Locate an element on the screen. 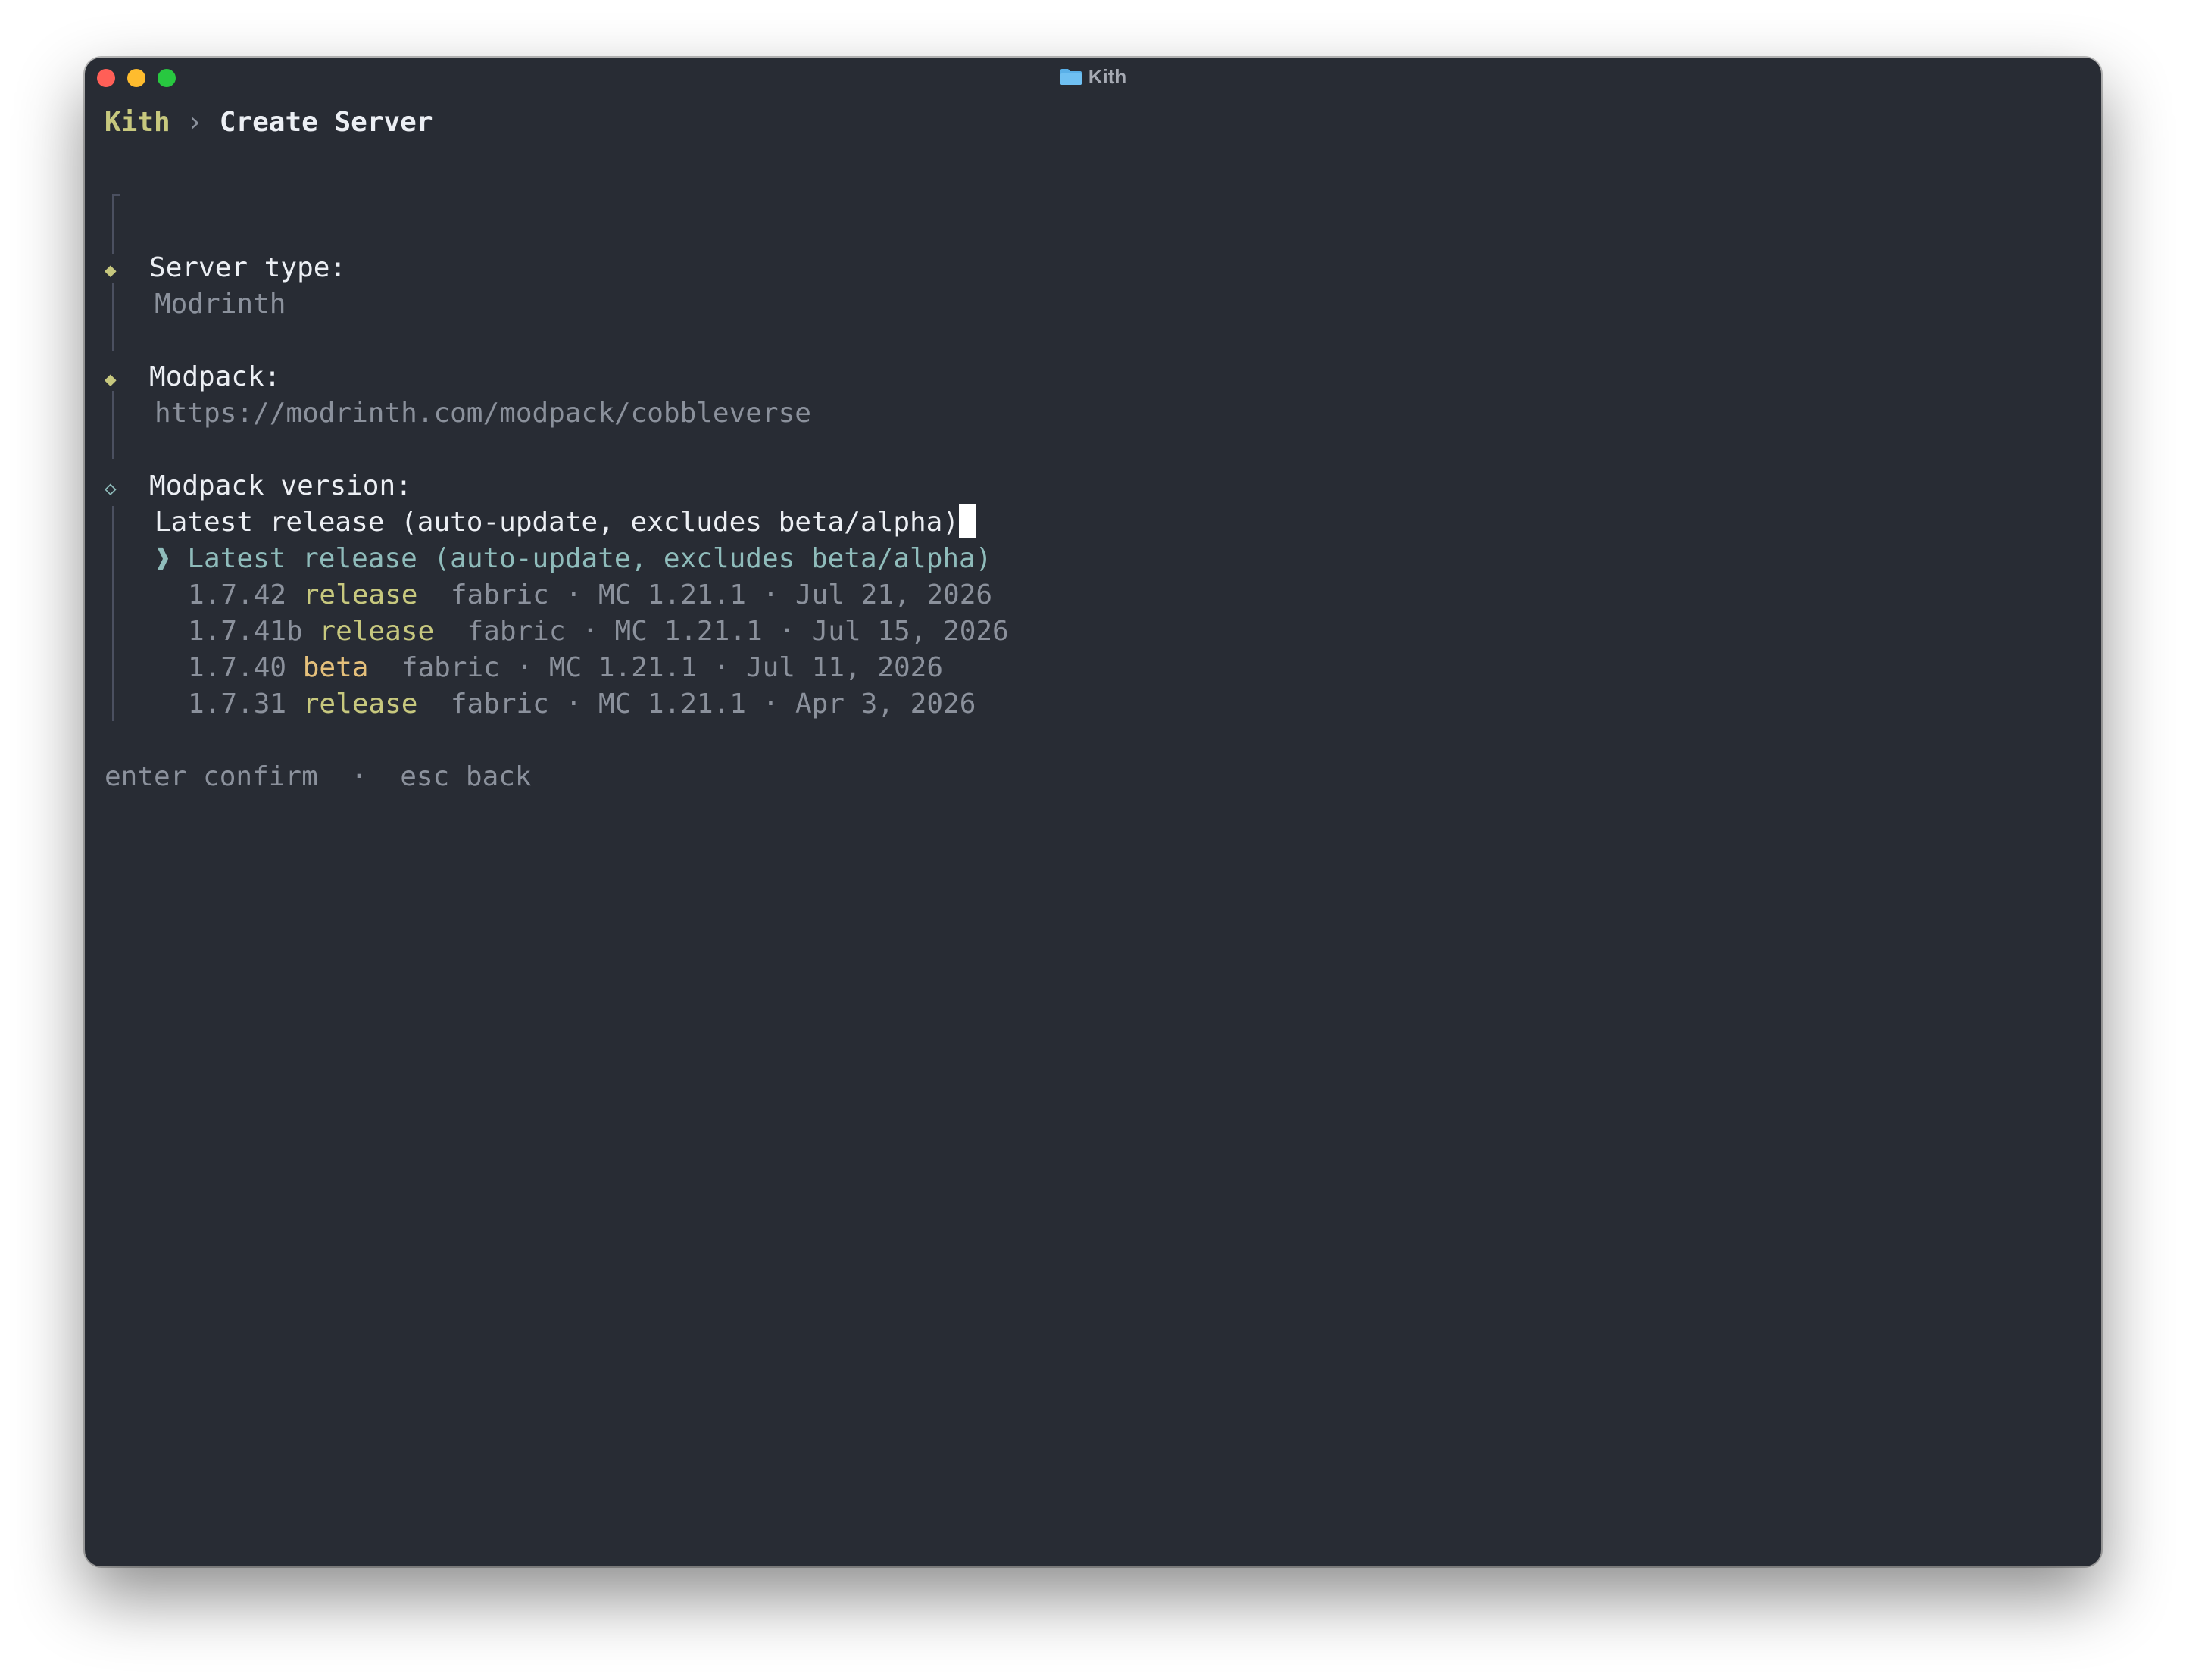 This screenshot has height=1680, width=2186. modpack-label: Modpack: is located at coordinates (215, 376).